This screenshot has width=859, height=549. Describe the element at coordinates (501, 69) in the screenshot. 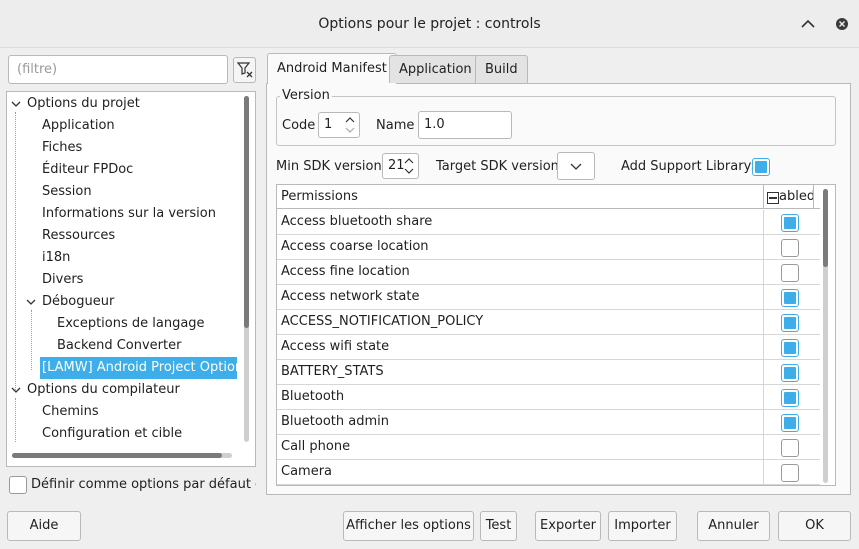

I see `tab-build: Build` at that location.